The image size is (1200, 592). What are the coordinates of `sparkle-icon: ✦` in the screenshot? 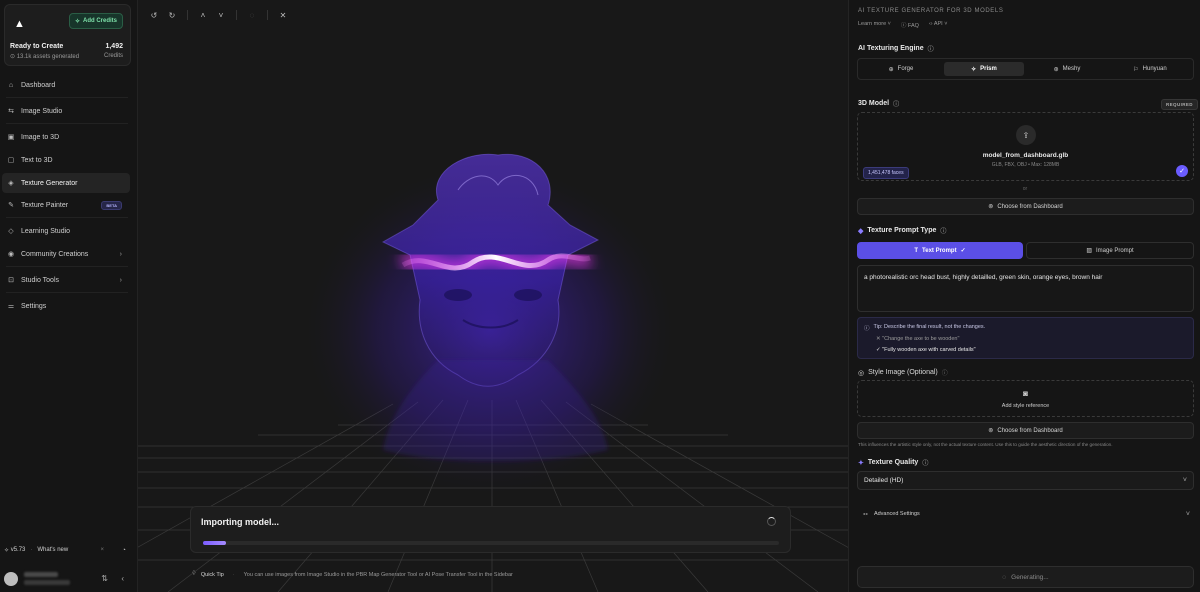 It's located at (861, 463).